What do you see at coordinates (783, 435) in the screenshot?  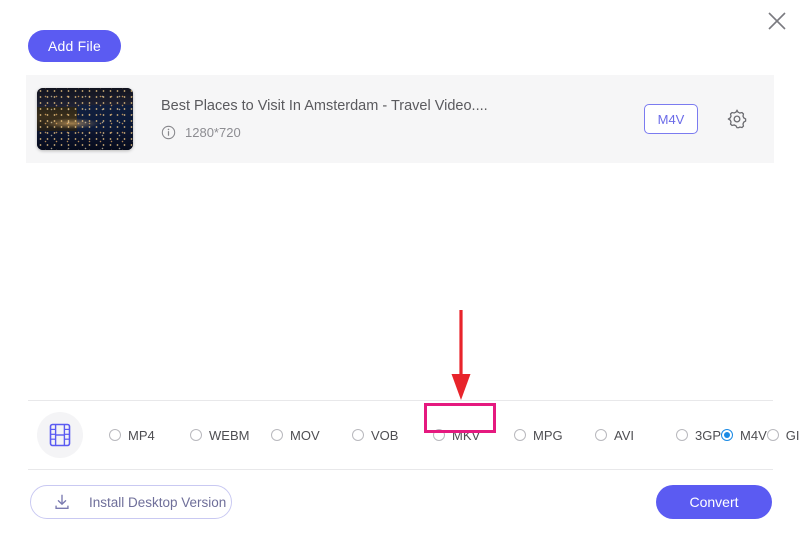 I see `format-option-gif: GIF` at bounding box center [783, 435].